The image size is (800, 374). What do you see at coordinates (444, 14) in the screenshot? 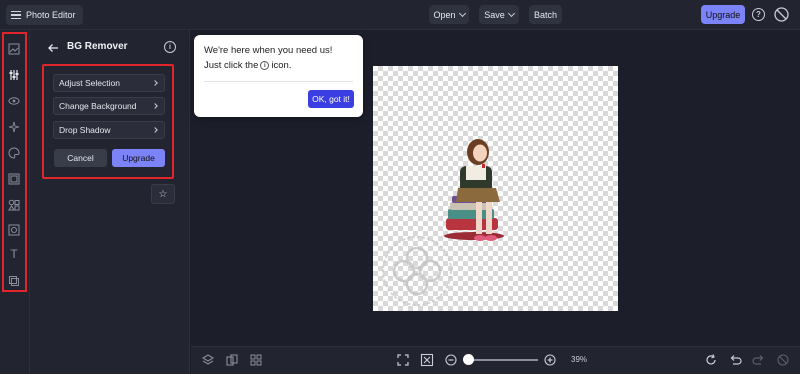
I see `open-label: Open` at bounding box center [444, 14].